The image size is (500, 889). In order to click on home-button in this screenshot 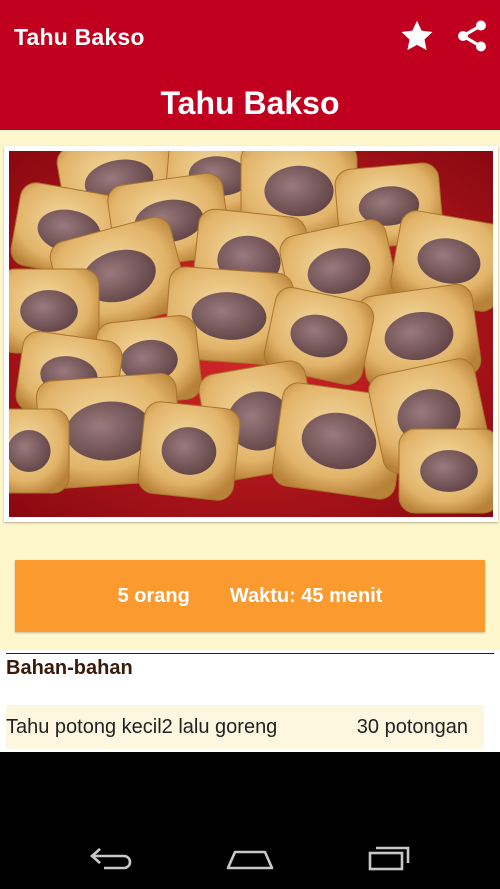, I will do `click(250, 858)`.